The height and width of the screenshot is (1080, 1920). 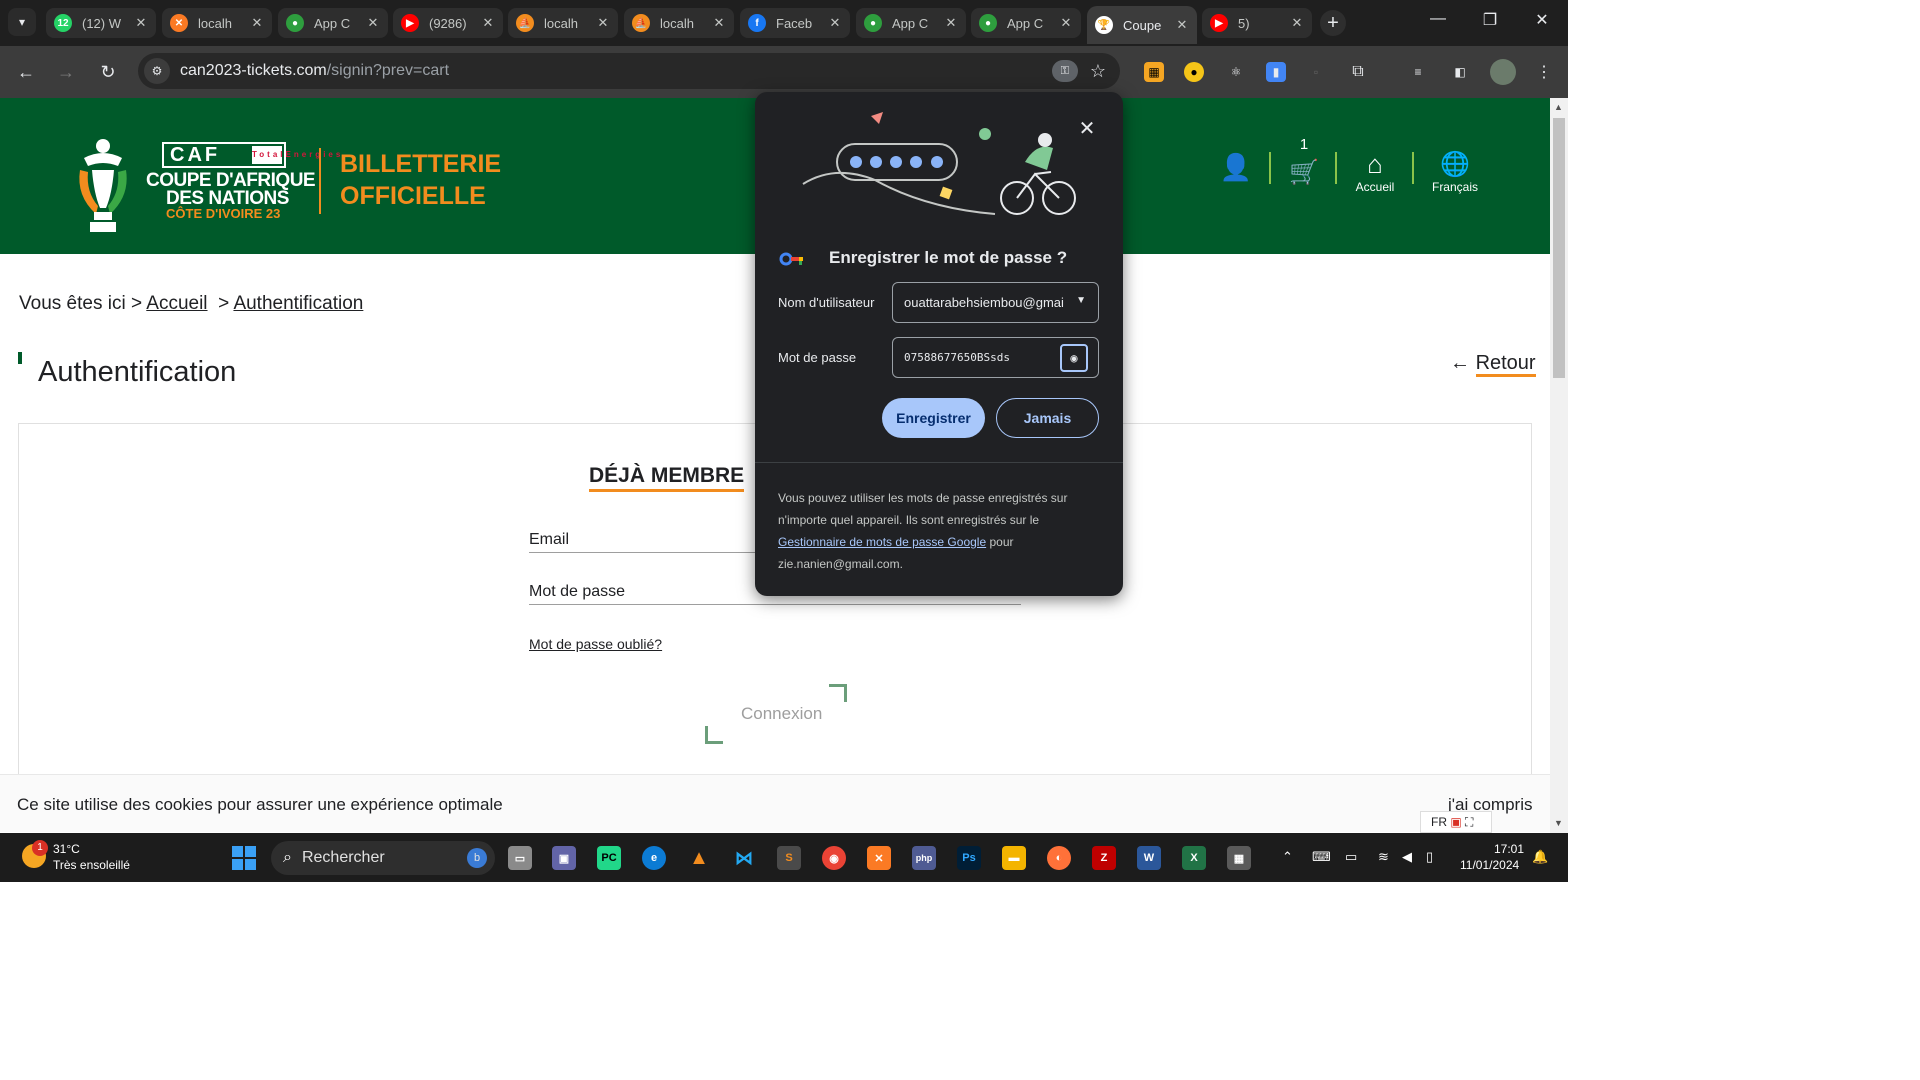 What do you see at coordinates (1104, 858) in the screenshot?
I see `filezilla-icon: Z` at bounding box center [1104, 858].